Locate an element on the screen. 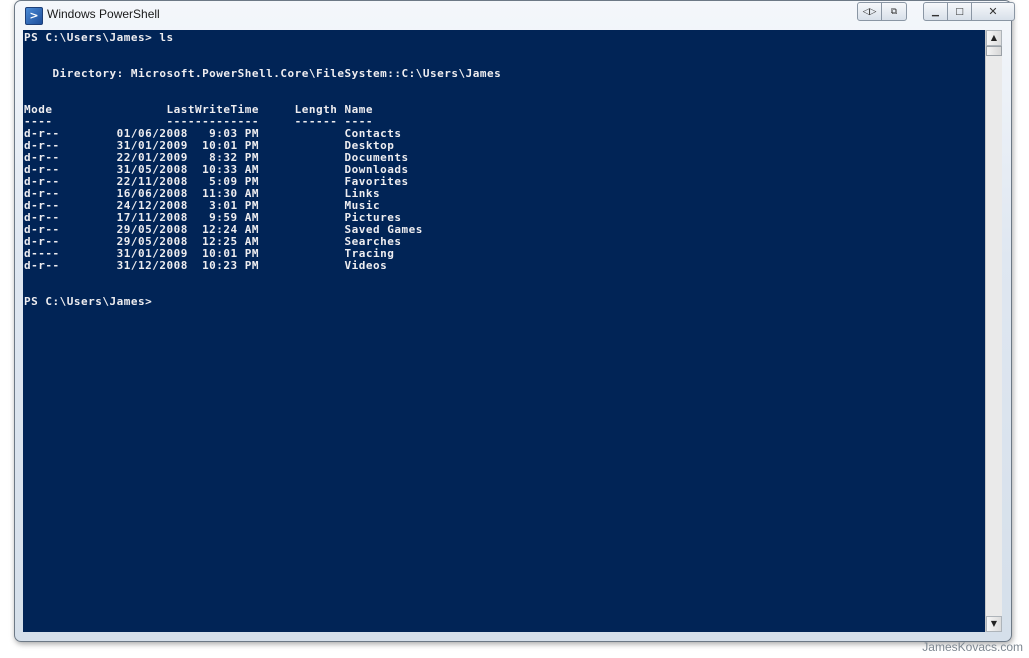 This screenshot has width=1029, height=658. scroll-up-arrow-icon: ▲ is located at coordinates (994, 38).